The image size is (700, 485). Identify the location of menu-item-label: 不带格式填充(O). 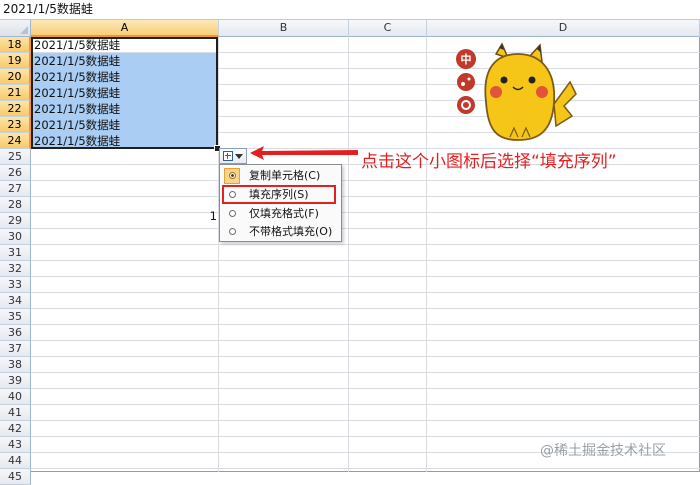
(291, 231).